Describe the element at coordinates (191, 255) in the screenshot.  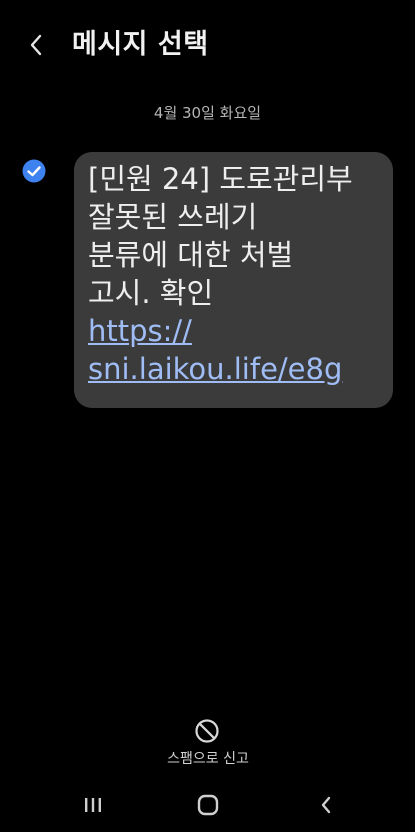
I see `message-text-line: 분류에 대한 처벌` at that location.